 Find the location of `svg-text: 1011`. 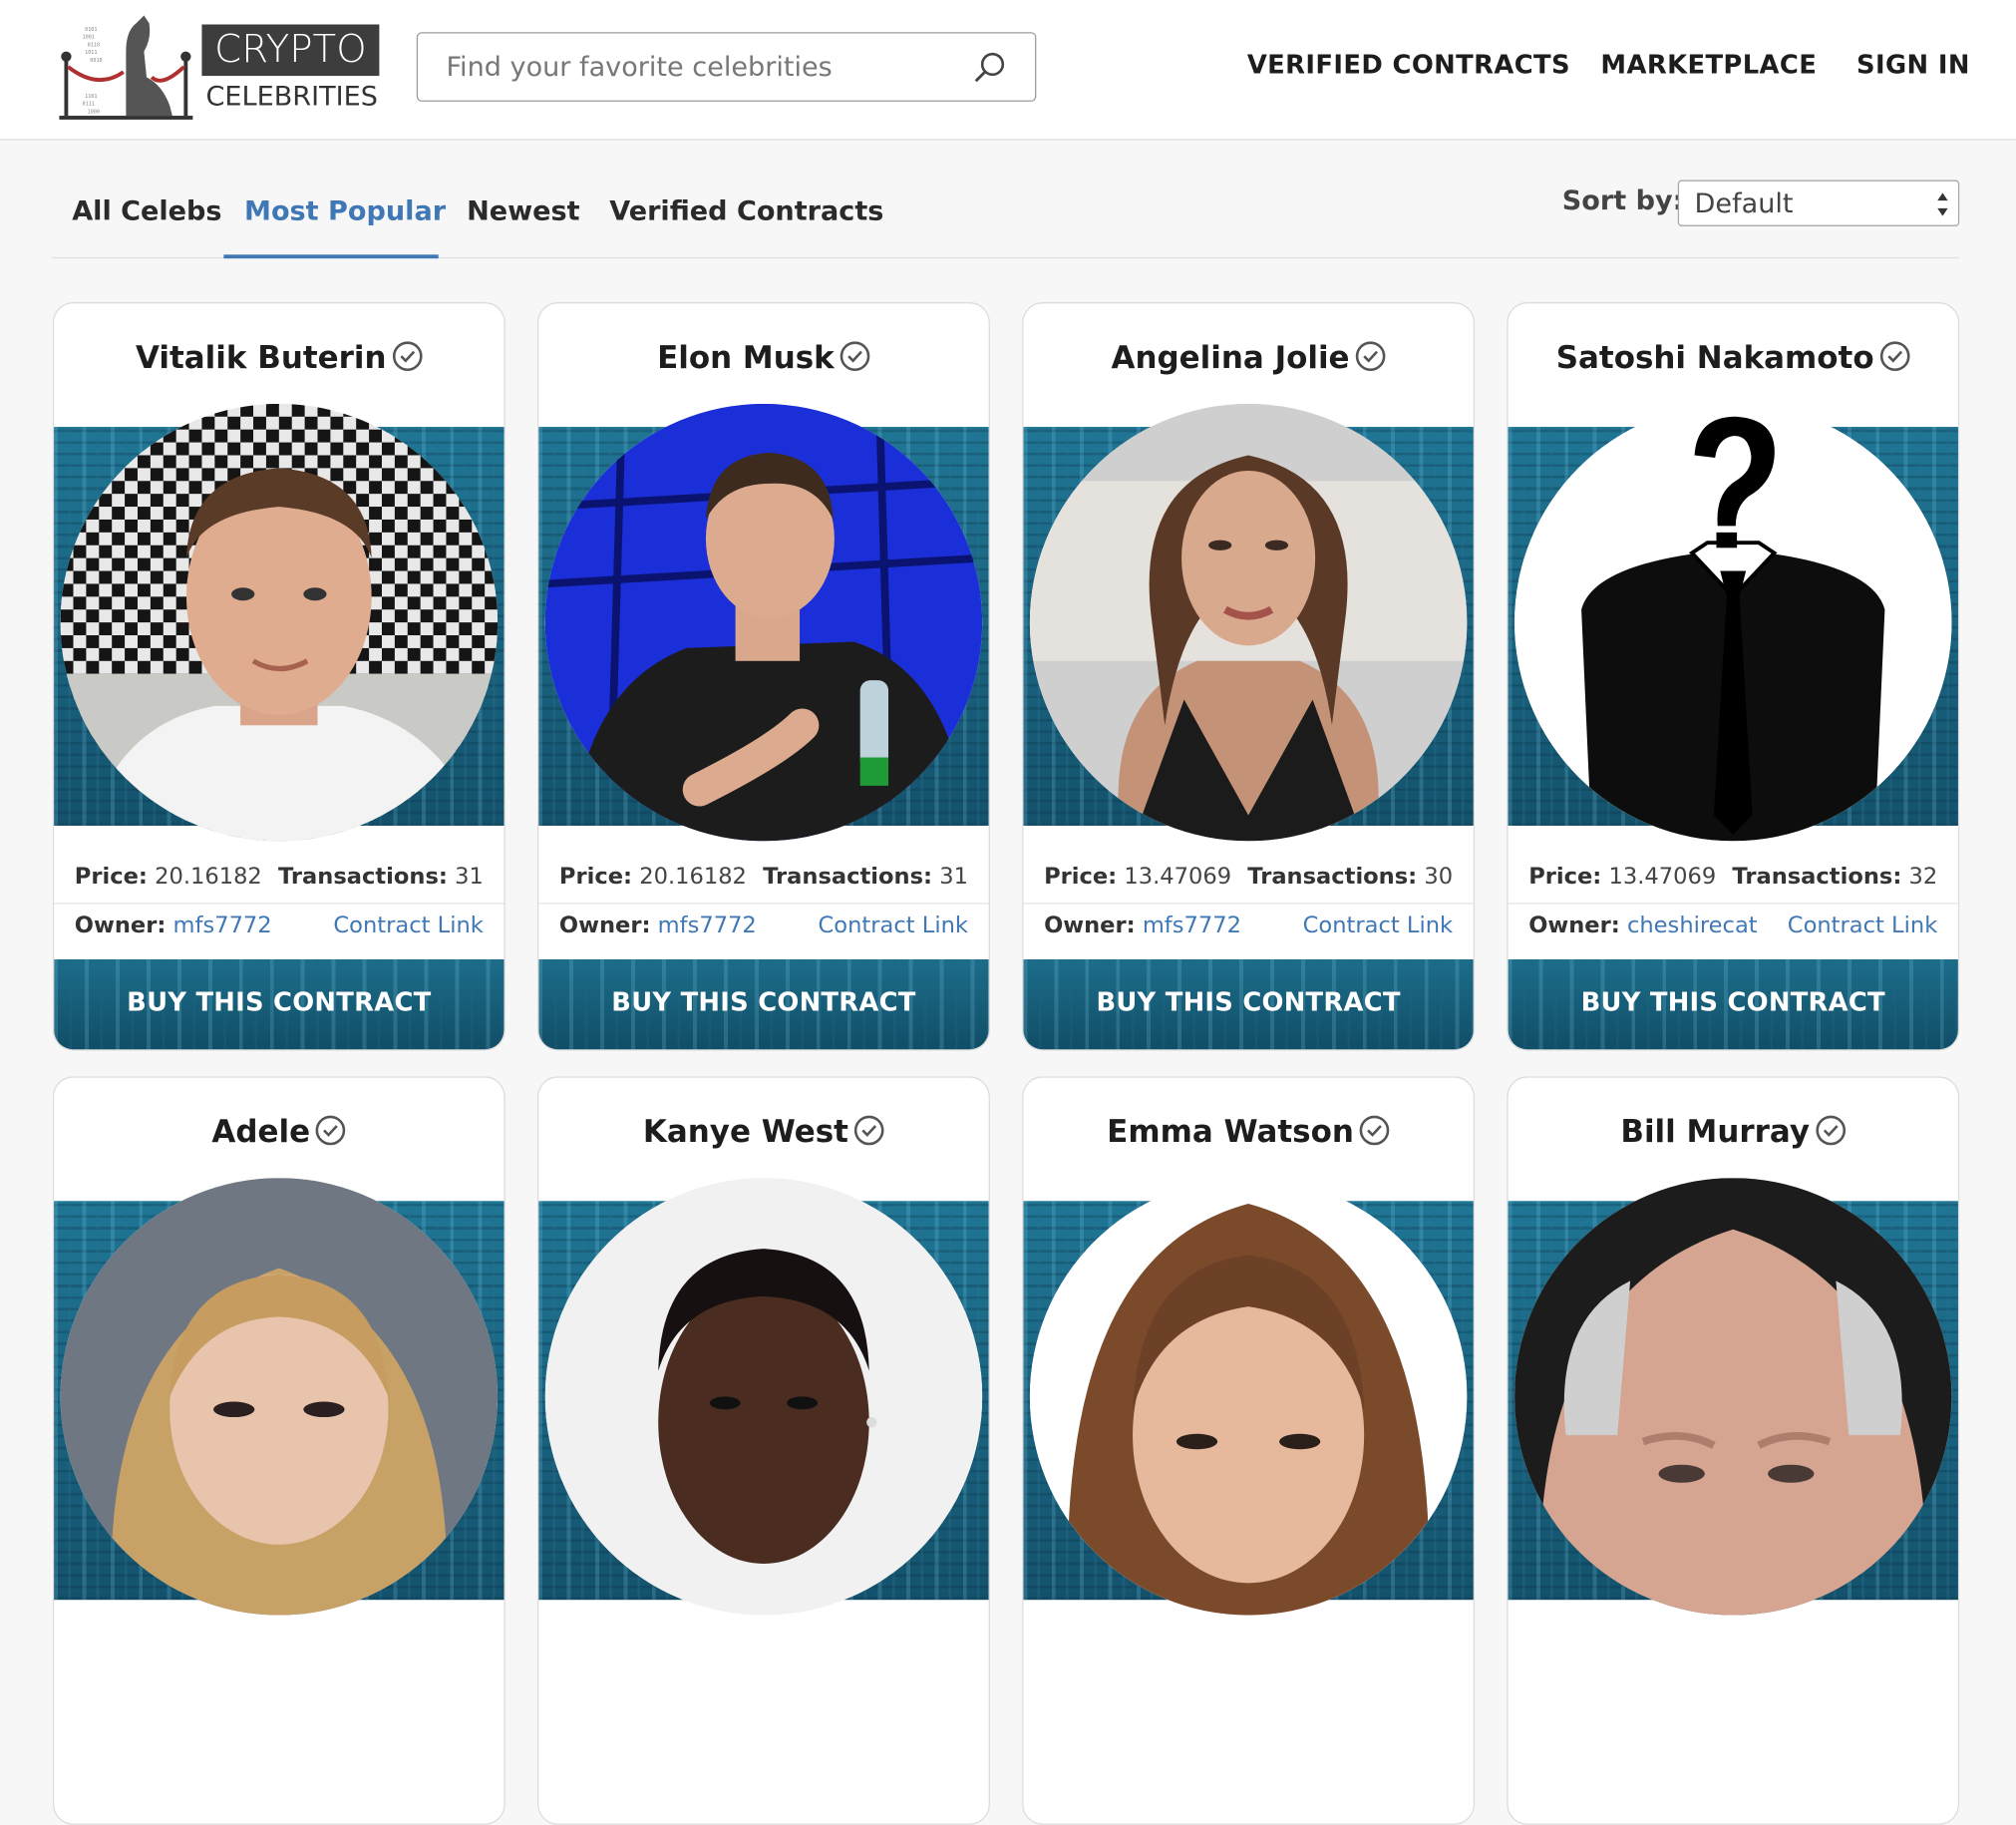

svg-text: 1011 is located at coordinates (91, 53).